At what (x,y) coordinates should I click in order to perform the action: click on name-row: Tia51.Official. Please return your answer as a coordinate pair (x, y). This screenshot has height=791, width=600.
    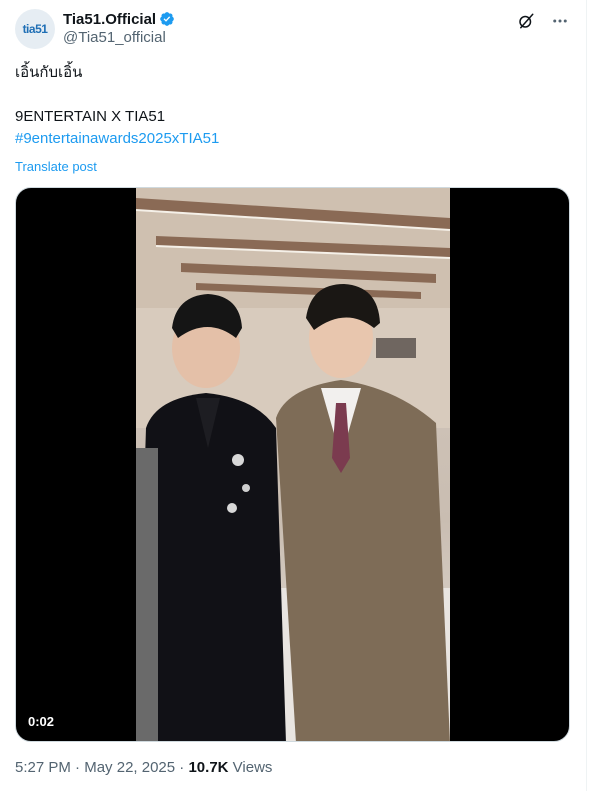
    Looking at the image, I should click on (119, 19).